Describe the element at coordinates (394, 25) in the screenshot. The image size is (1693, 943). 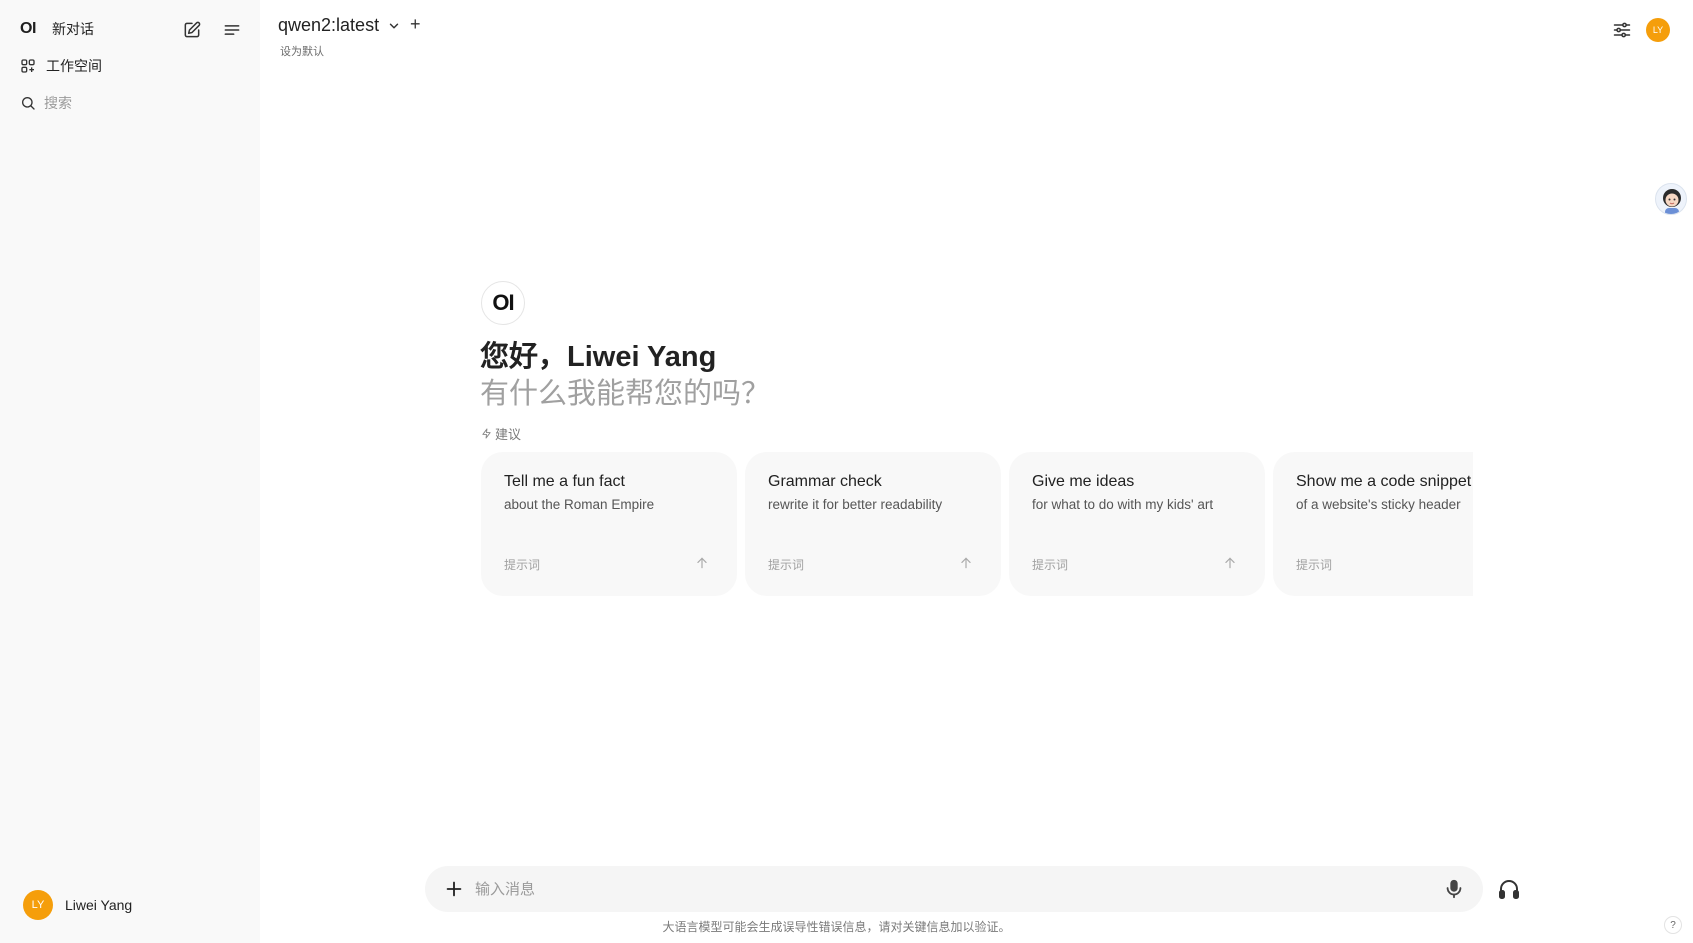
I see `chevron-down-icon` at that location.